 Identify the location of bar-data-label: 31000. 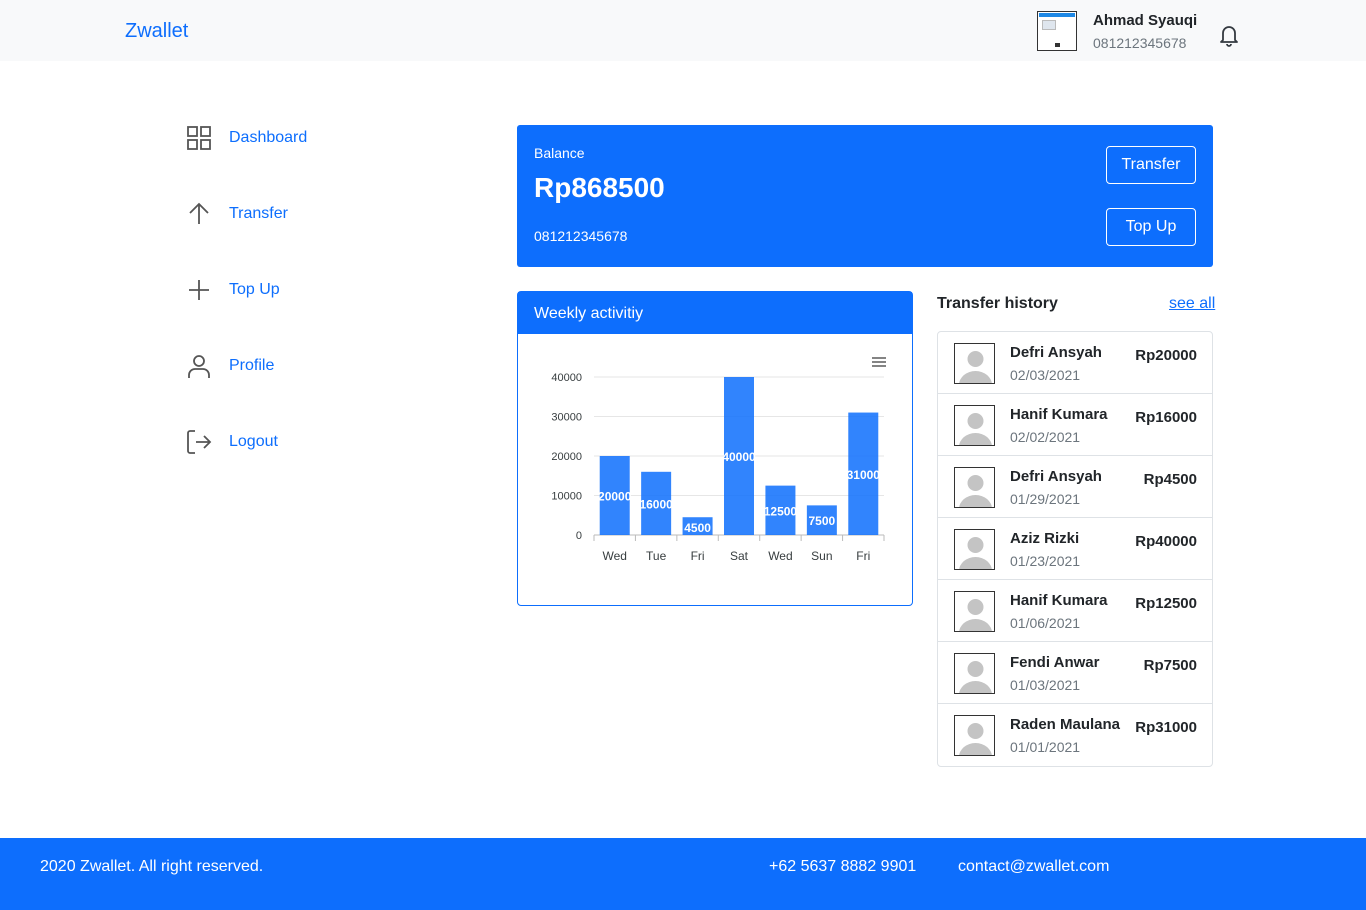
(864, 475).